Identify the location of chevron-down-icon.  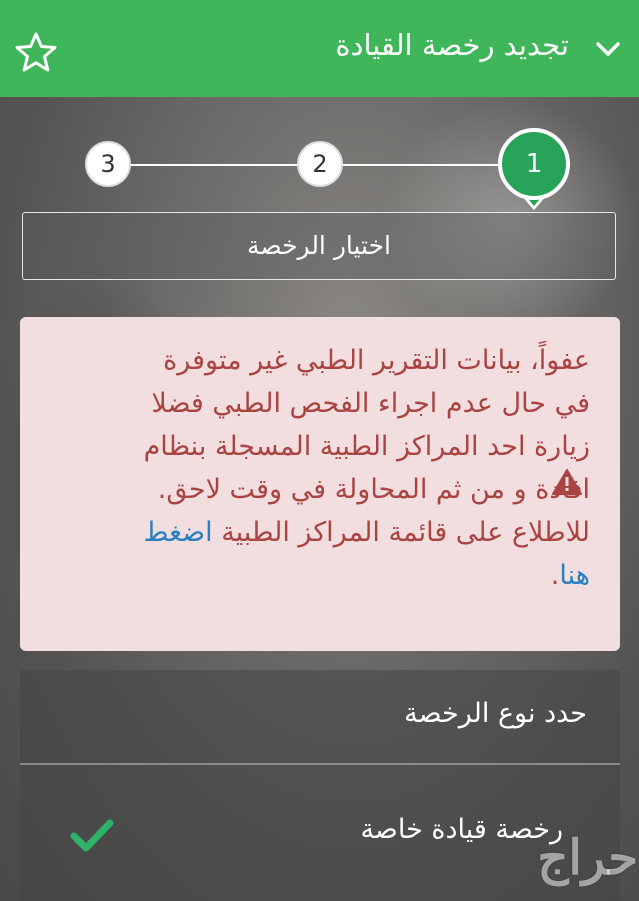
(608, 49).